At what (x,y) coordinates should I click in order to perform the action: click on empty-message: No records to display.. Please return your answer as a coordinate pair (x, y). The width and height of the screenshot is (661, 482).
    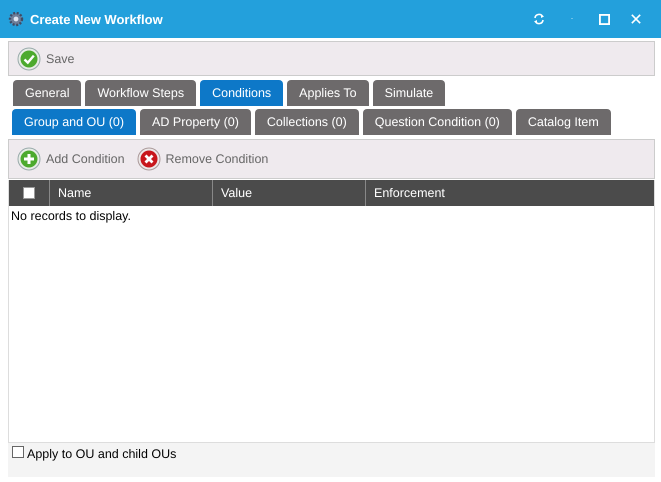
    Looking at the image, I should click on (71, 216).